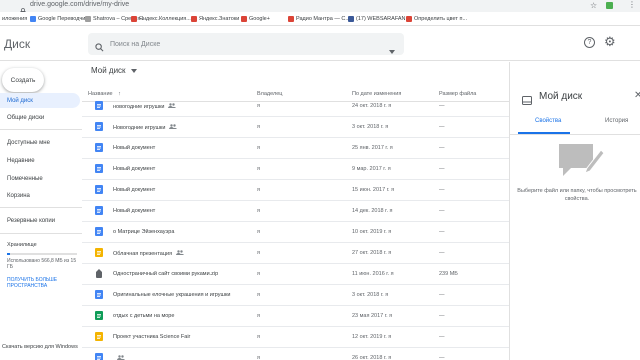 The height and width of the screenshot is (360, 640). What do you see at coordinates (17, 44) in the screenshot?
I see `app-title: Диск` at bounding box center [17, 44].